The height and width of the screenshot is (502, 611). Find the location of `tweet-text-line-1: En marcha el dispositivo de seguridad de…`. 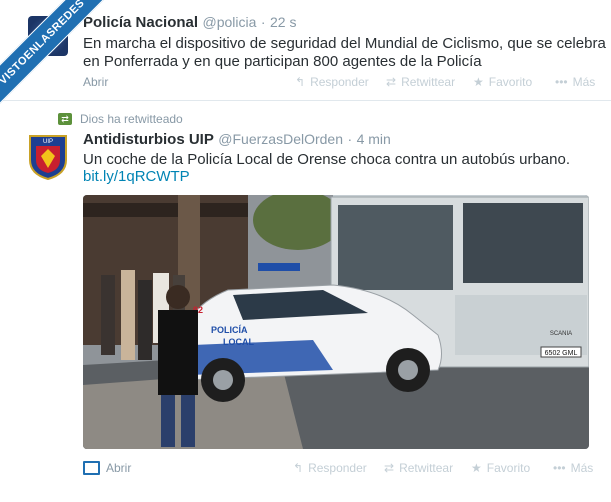

tweet-text-line-1: En marcha el dispositivo de seguridad de… is located at coordinates (344, 43).